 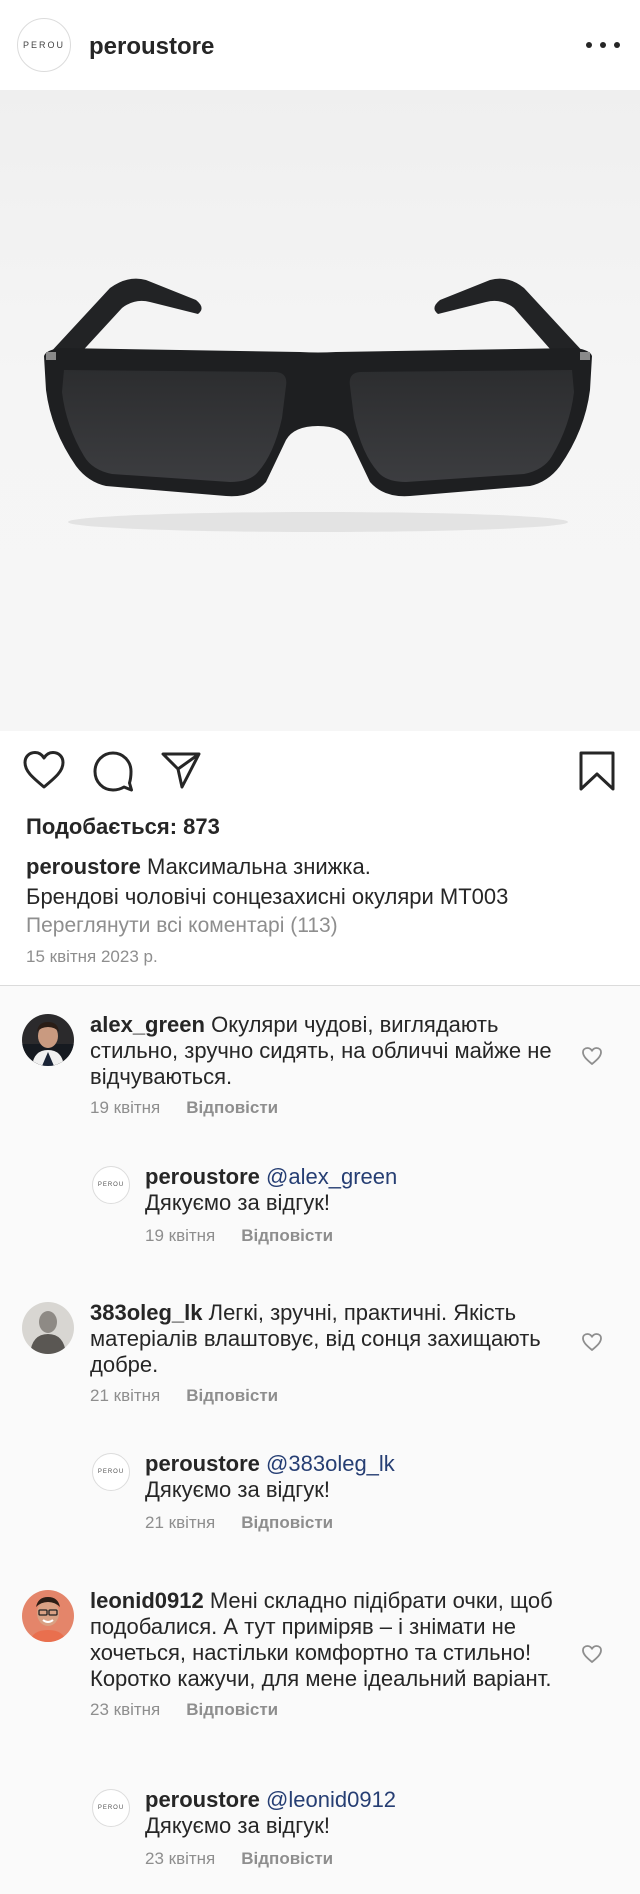 I want to click on reply-meta: 23 квітня Відповісти, so click(x=239, y=1859).